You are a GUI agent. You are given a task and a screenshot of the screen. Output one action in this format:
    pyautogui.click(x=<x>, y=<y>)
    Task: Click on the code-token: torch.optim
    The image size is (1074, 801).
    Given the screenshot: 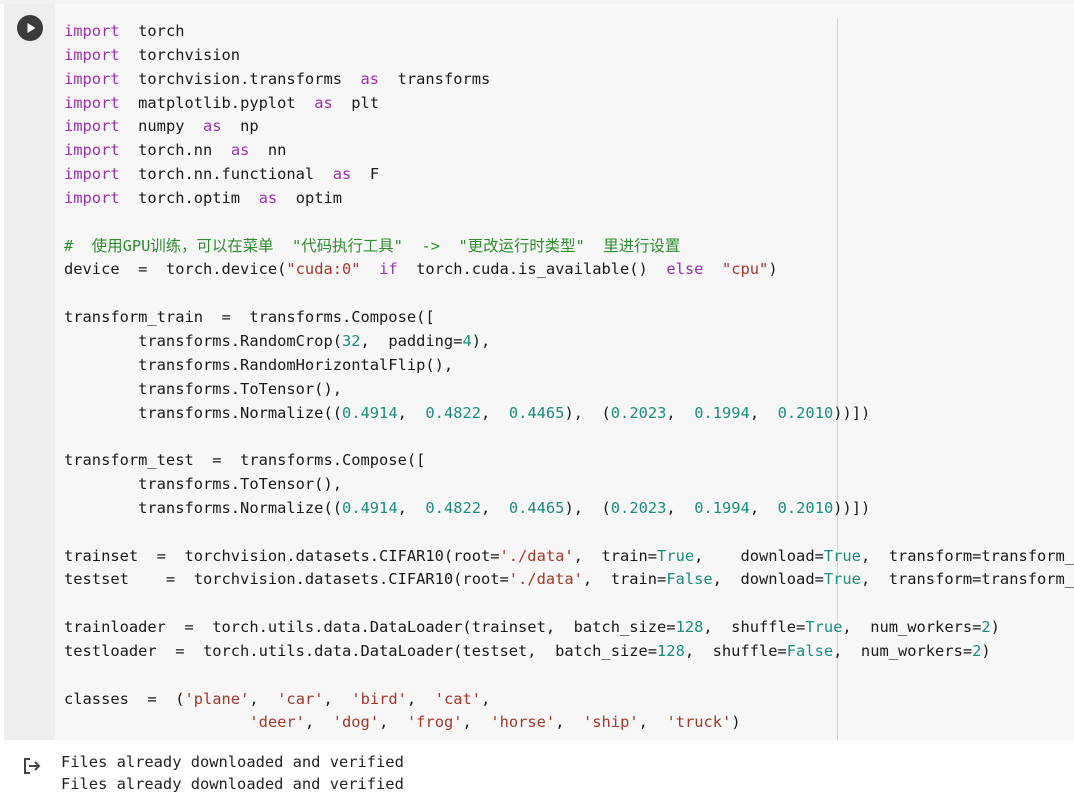 What is the action you would take?
    pyautogui.click(x=189, y=197)
    